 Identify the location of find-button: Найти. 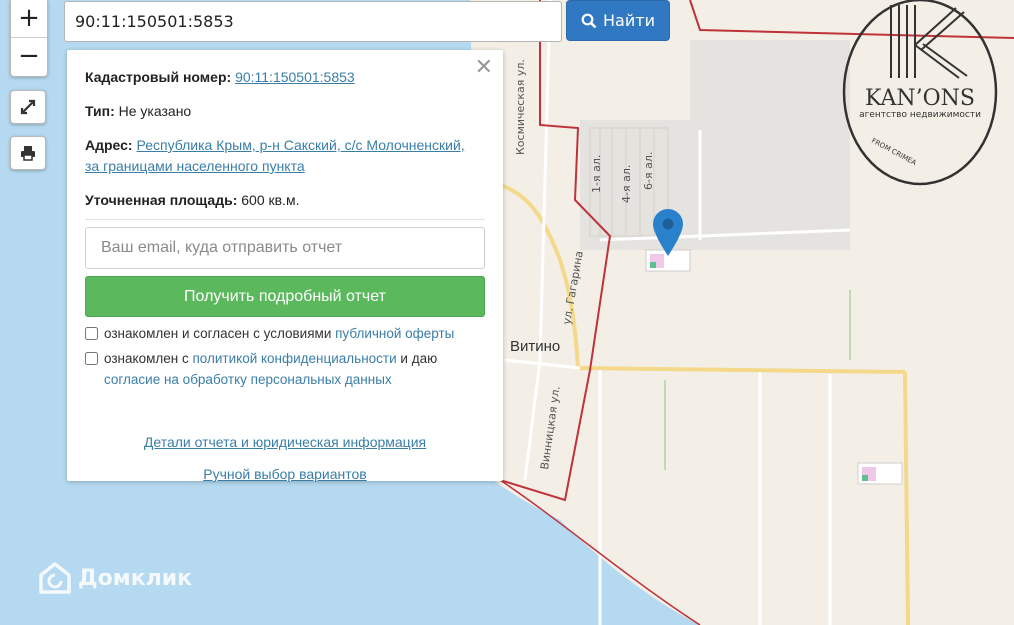
(618, 20).